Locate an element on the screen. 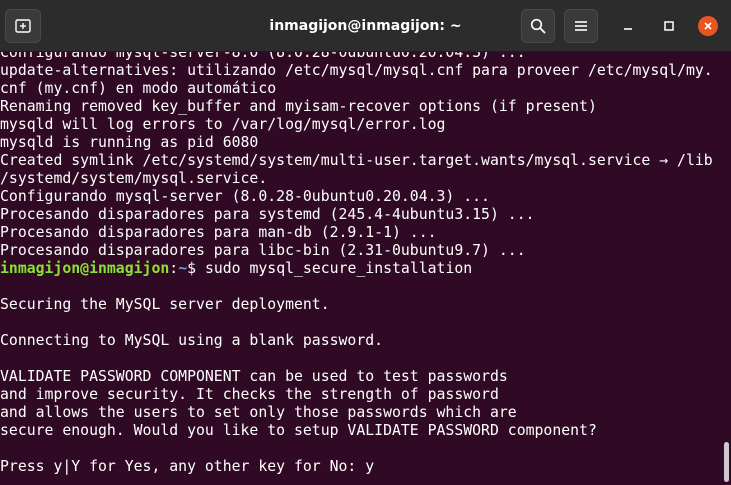  prompt-command: sudo mysql_secure_installation is located at coordinates (338, 268).